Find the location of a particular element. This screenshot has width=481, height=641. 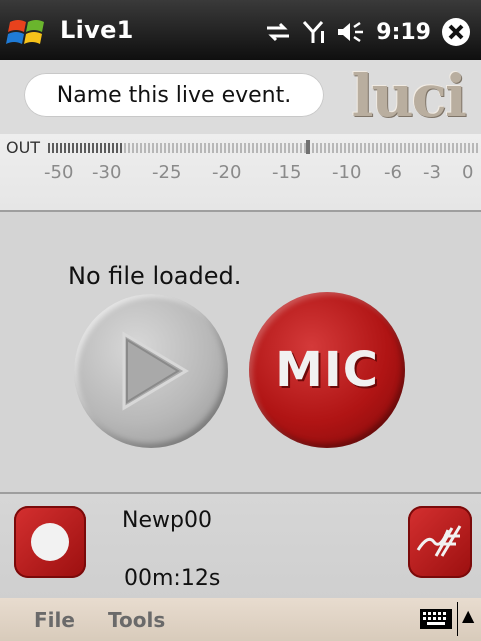

event-name-field: Name this live event. is located at coordinates (174, 95).